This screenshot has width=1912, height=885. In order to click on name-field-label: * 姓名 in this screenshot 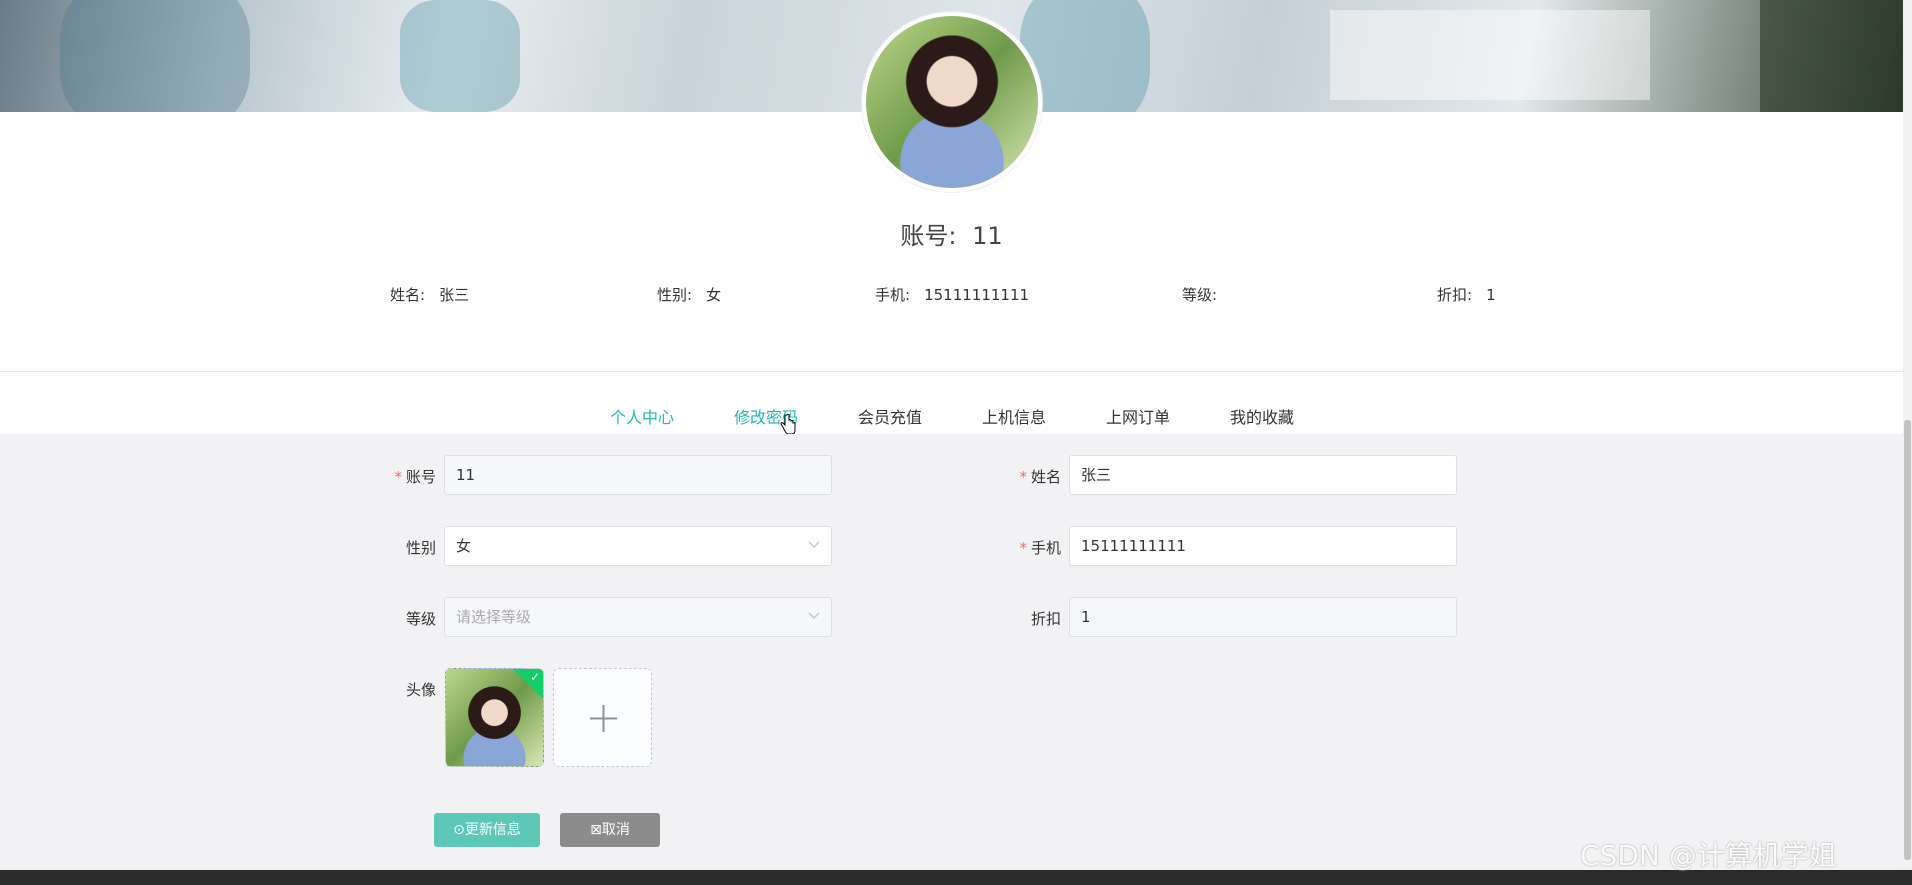, I will do `click(1040, 477)`.